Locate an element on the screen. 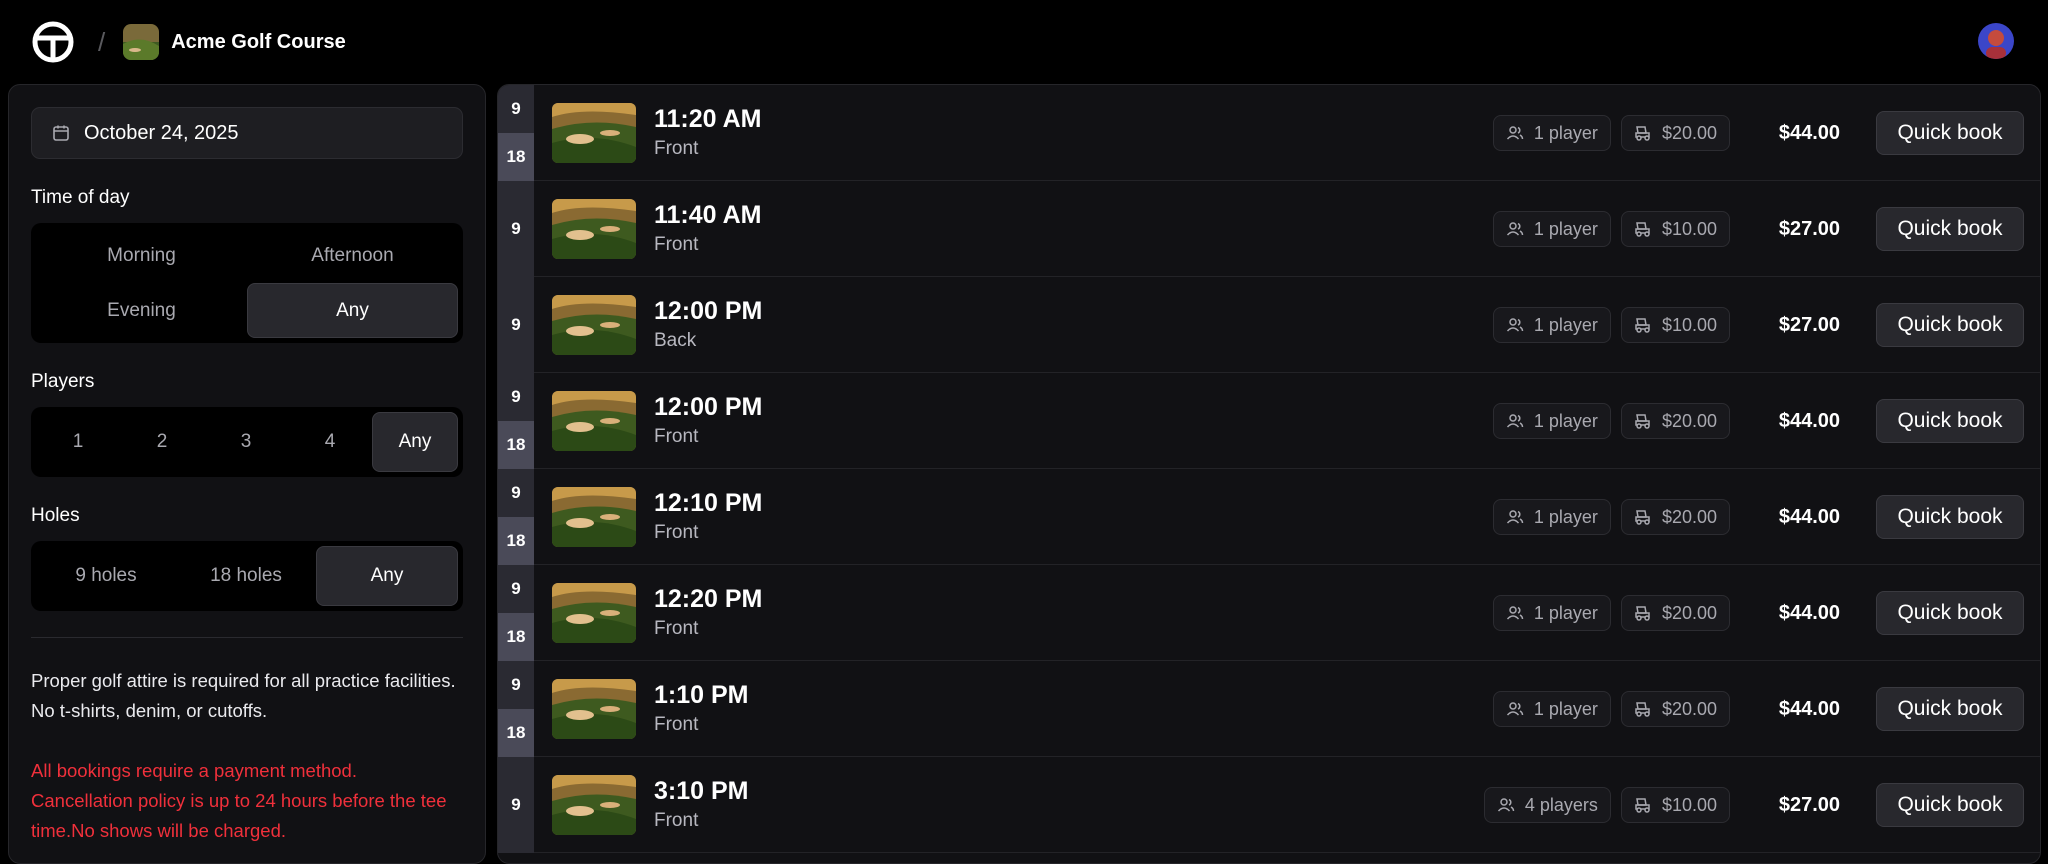  time-option-any: Any is located at coordinates (352, 310).